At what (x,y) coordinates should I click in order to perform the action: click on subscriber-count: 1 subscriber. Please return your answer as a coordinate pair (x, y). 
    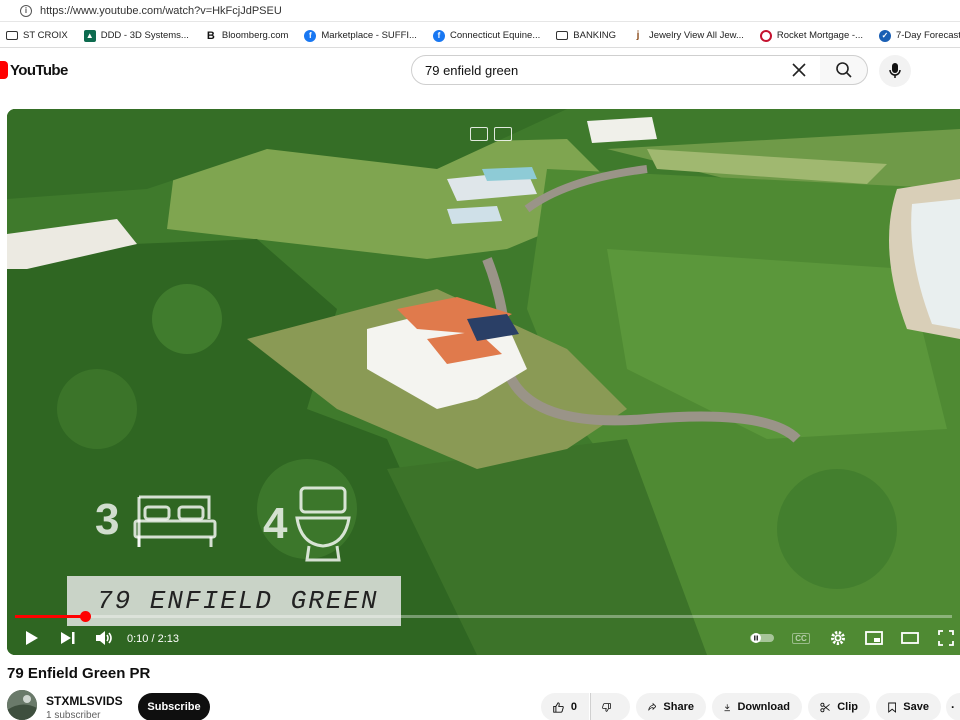
    Looking at the image, I should click on (73, 715).